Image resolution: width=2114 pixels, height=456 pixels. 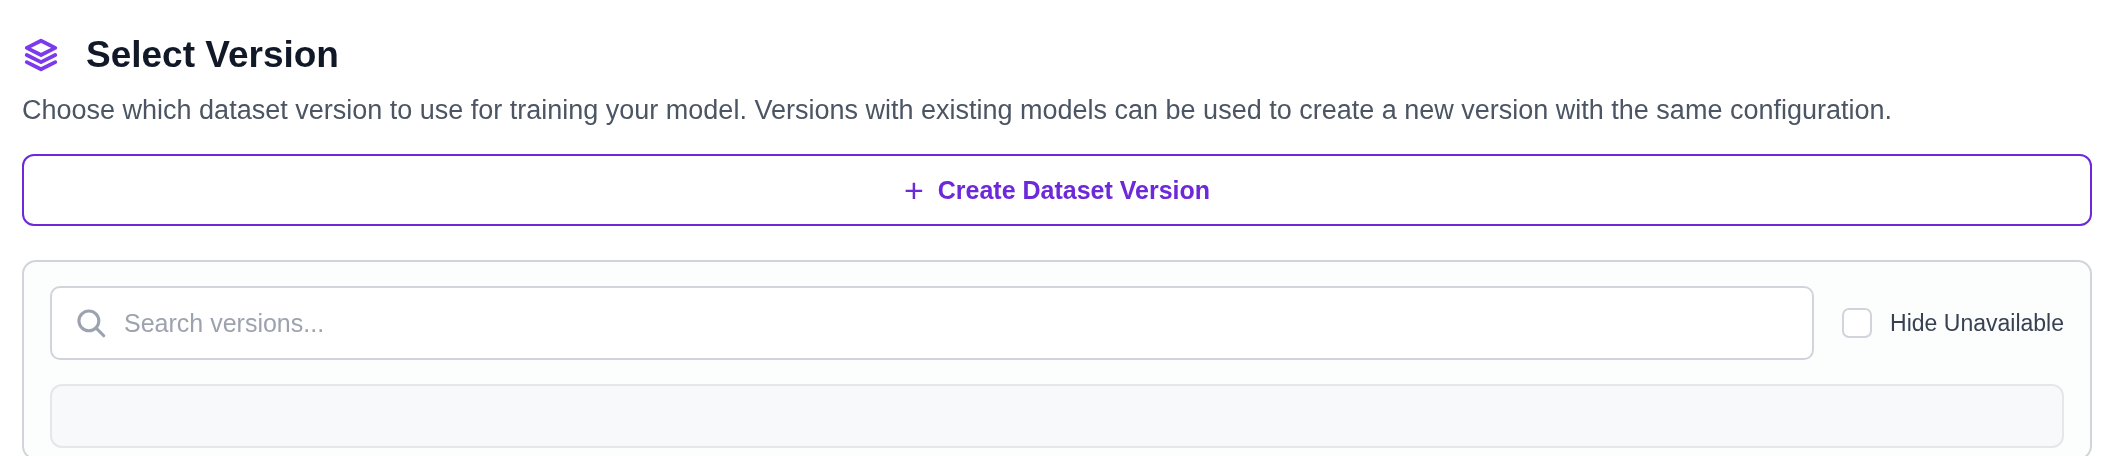 I want to click on layers-icon, so click(x=41, y=55).